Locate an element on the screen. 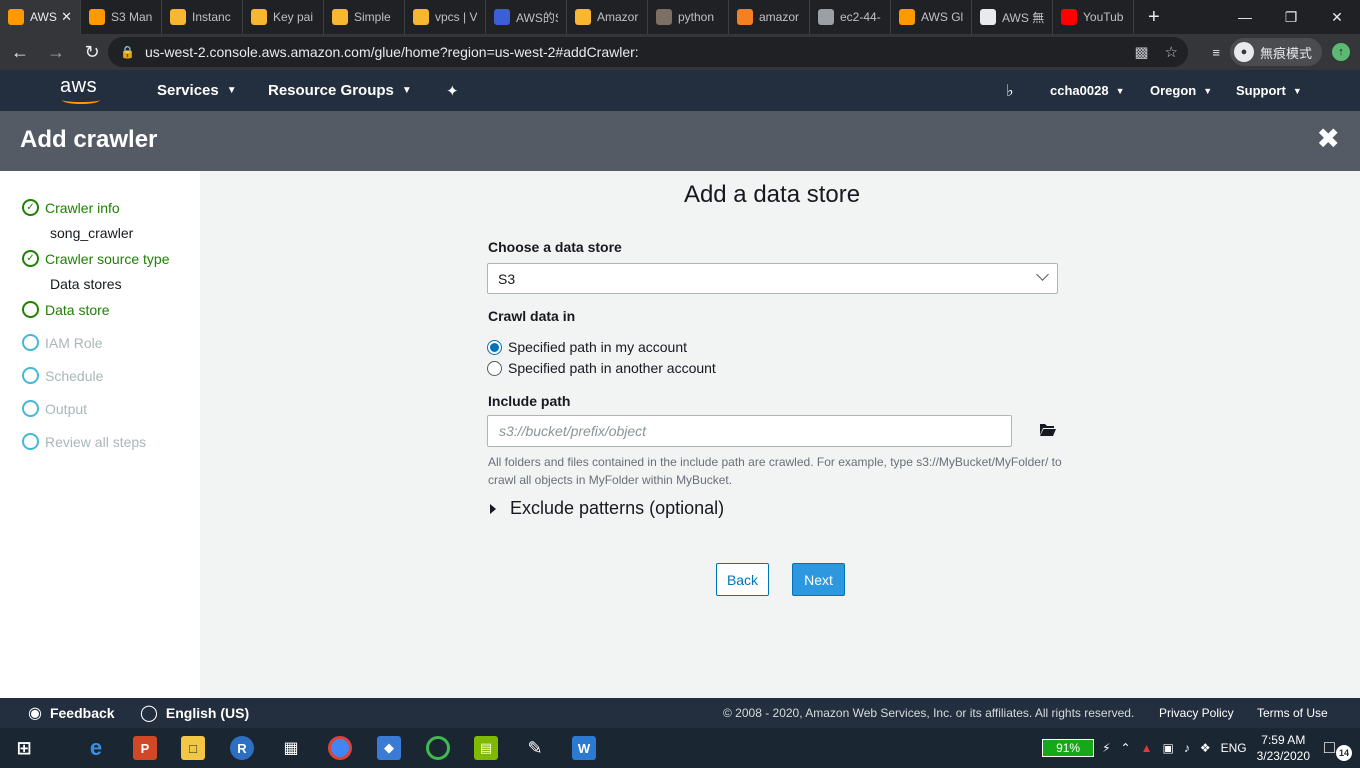 This screenshot has height=768, width=1360. crawl-data-in-label: Crawl data in is located at coordinates (532, 316).